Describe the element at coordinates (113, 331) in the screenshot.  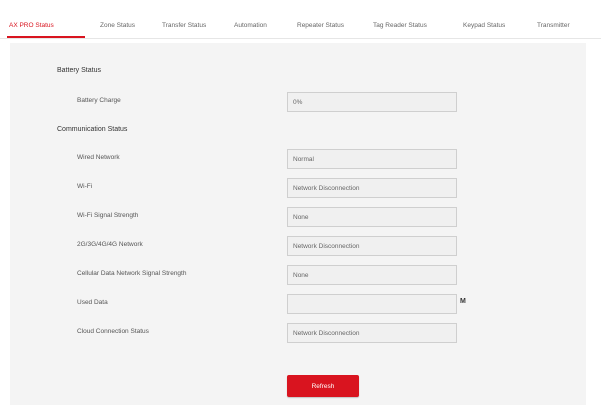
I see `cloud-connection-label: Cloud Connection Status` at that location.